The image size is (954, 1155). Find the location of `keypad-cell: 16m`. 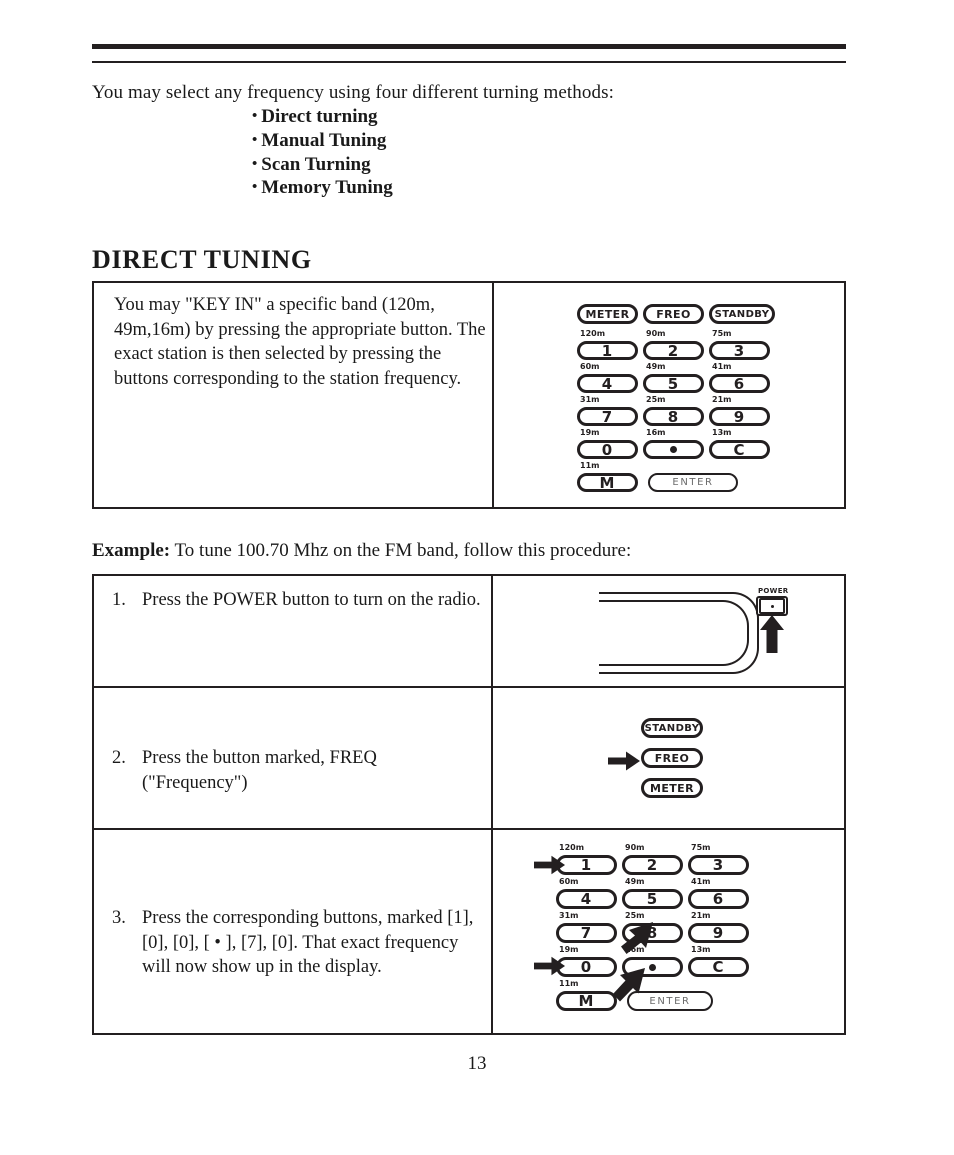

keypad-cell: 16m is located at coordinates (676, 445).